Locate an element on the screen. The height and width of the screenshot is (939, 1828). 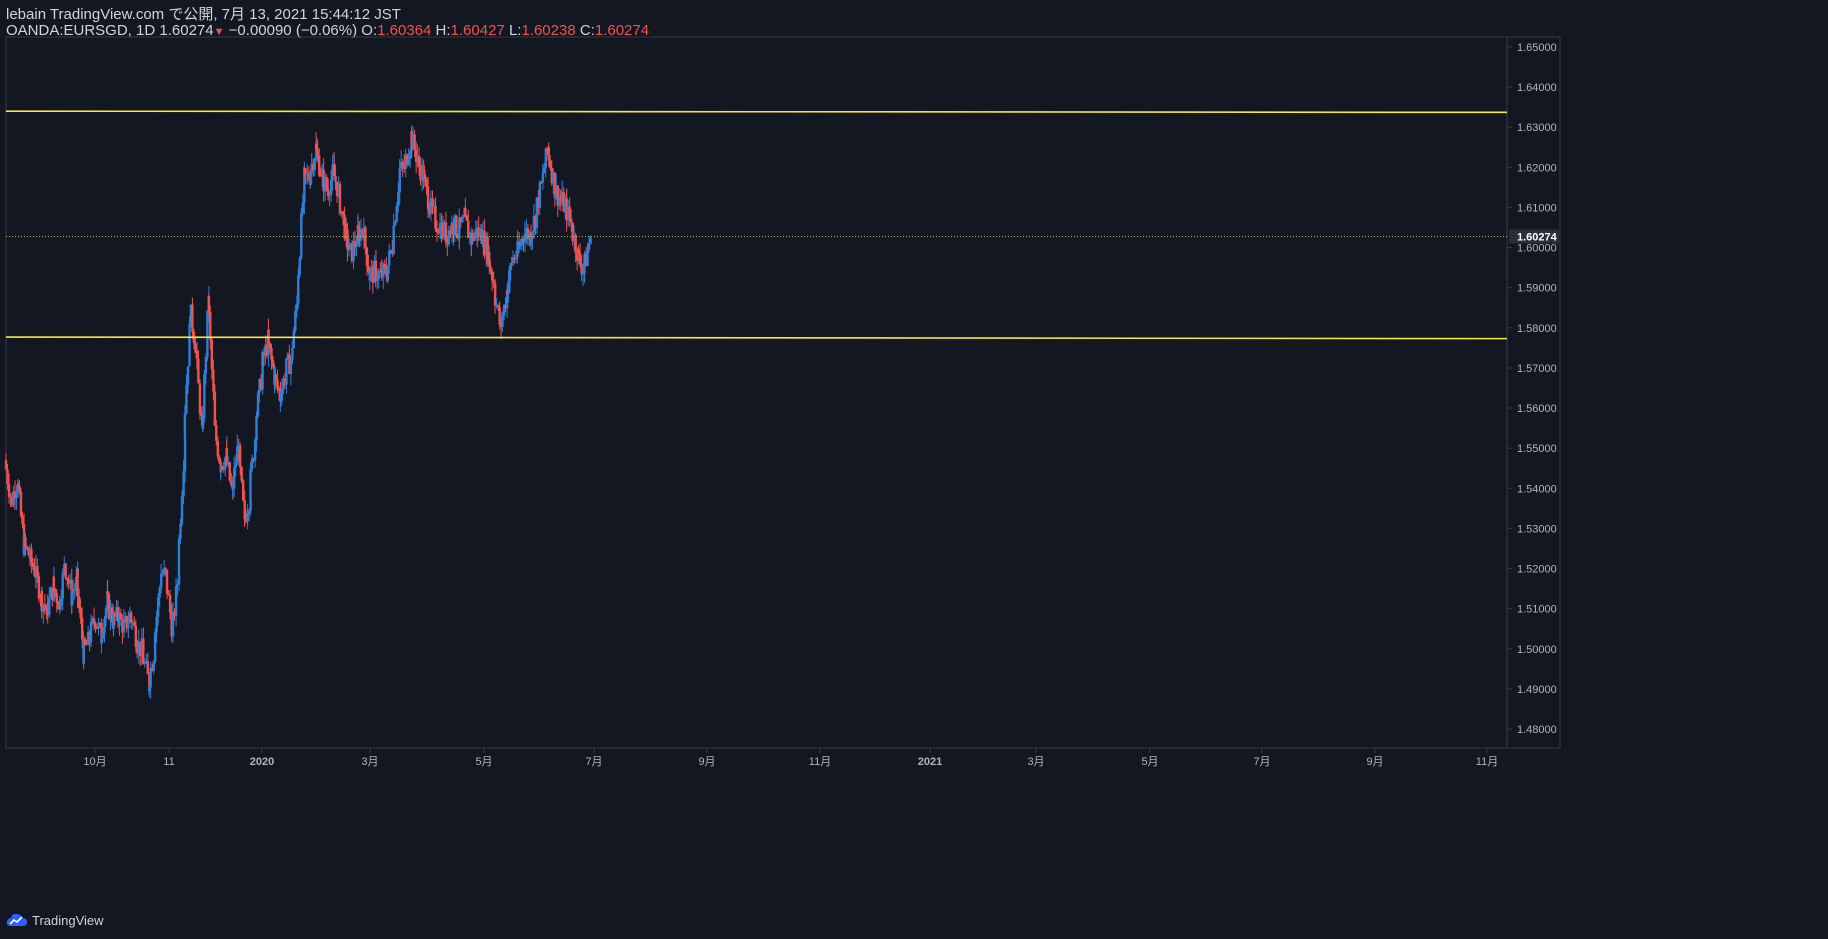
y-tick-label: 1.65000 is located at coordinates (1537, 48).